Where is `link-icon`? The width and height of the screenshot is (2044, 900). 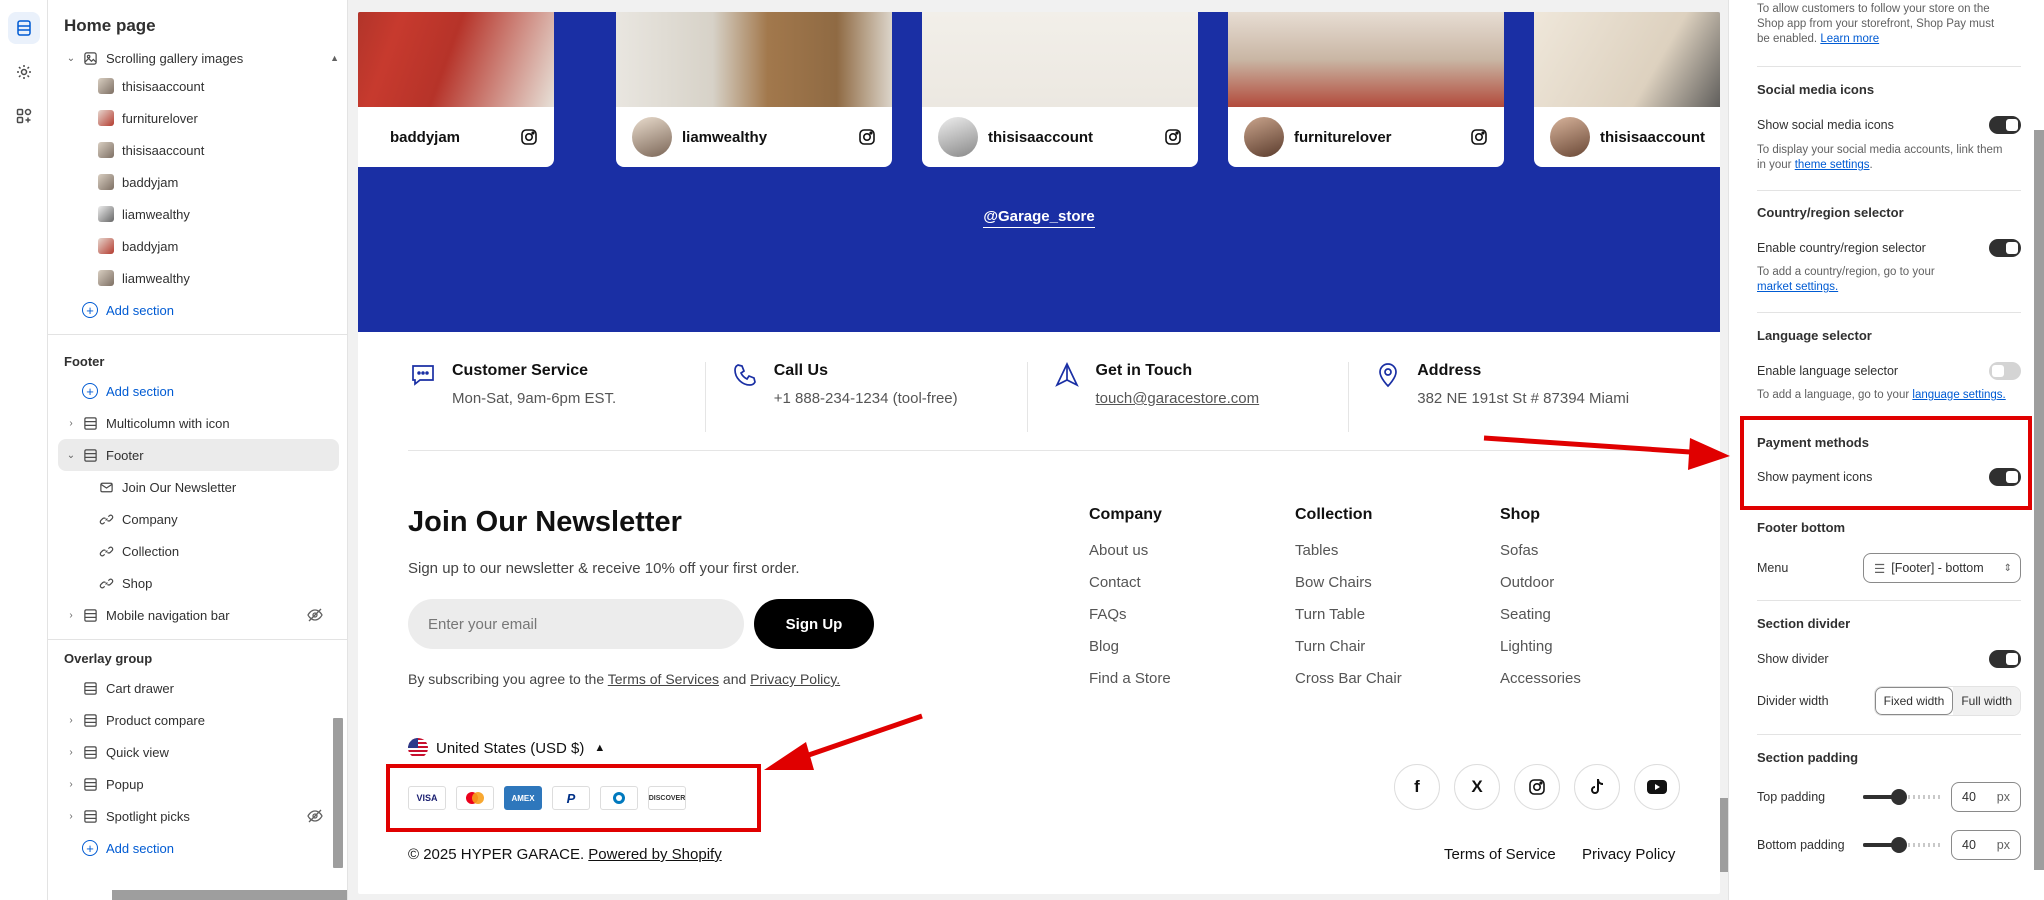
link-icon is located at coordinates (106, 551).